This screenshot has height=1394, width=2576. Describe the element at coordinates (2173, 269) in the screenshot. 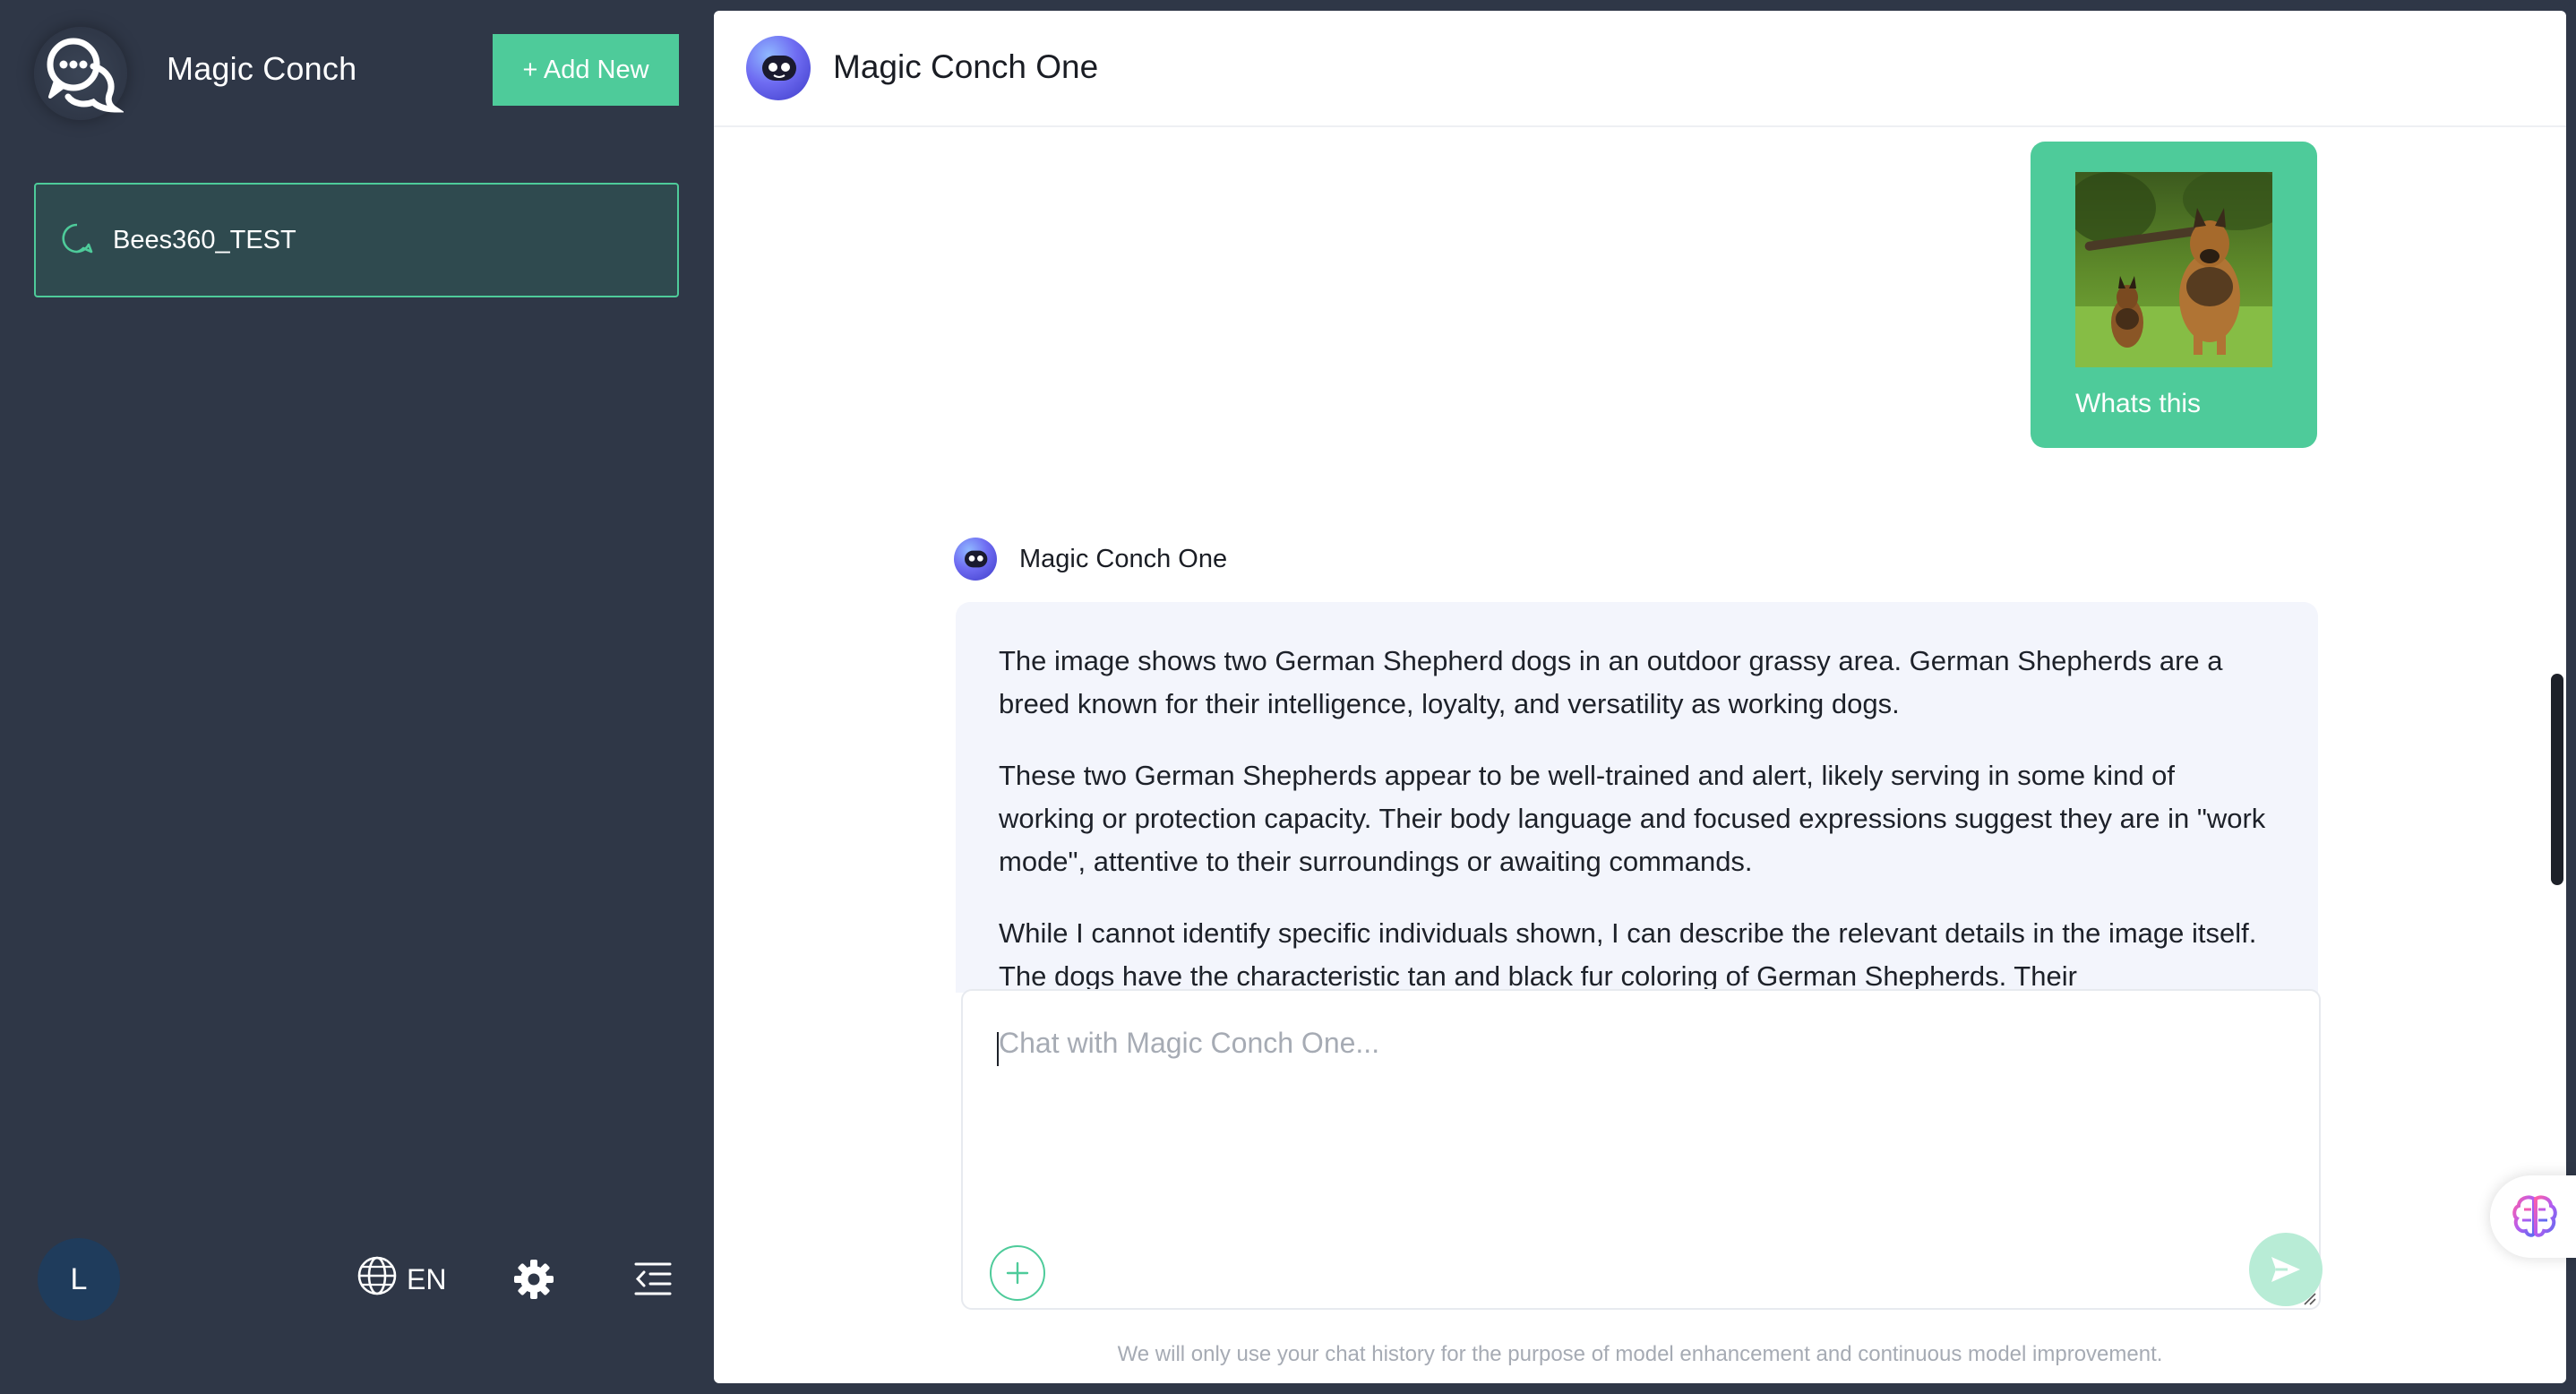

I see `two-german-shepherds-photo` at that location.